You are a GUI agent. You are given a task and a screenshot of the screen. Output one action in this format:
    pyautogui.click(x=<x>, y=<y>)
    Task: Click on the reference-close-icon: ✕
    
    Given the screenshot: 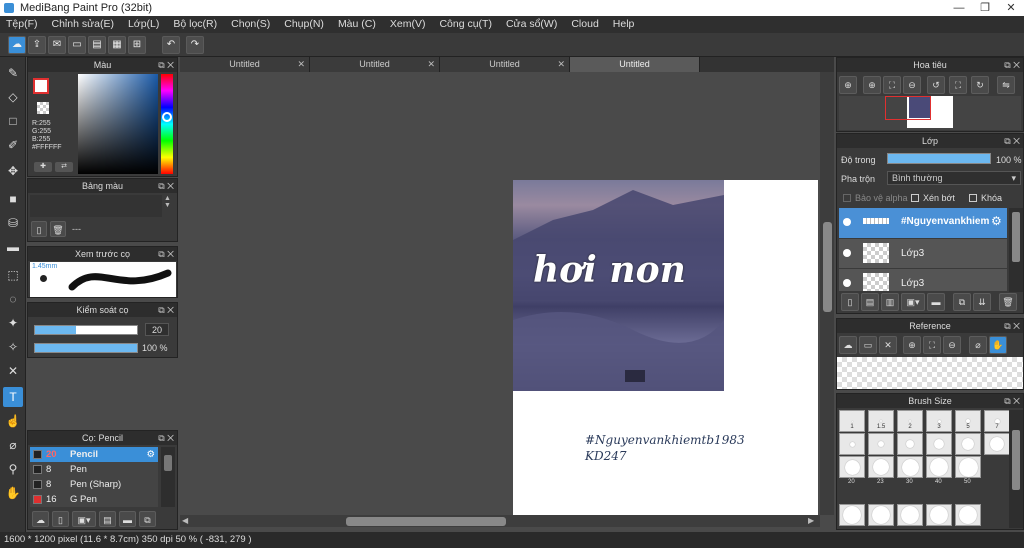 What is the action you would take?
    pyautogui.click(x=888, y=345)
    